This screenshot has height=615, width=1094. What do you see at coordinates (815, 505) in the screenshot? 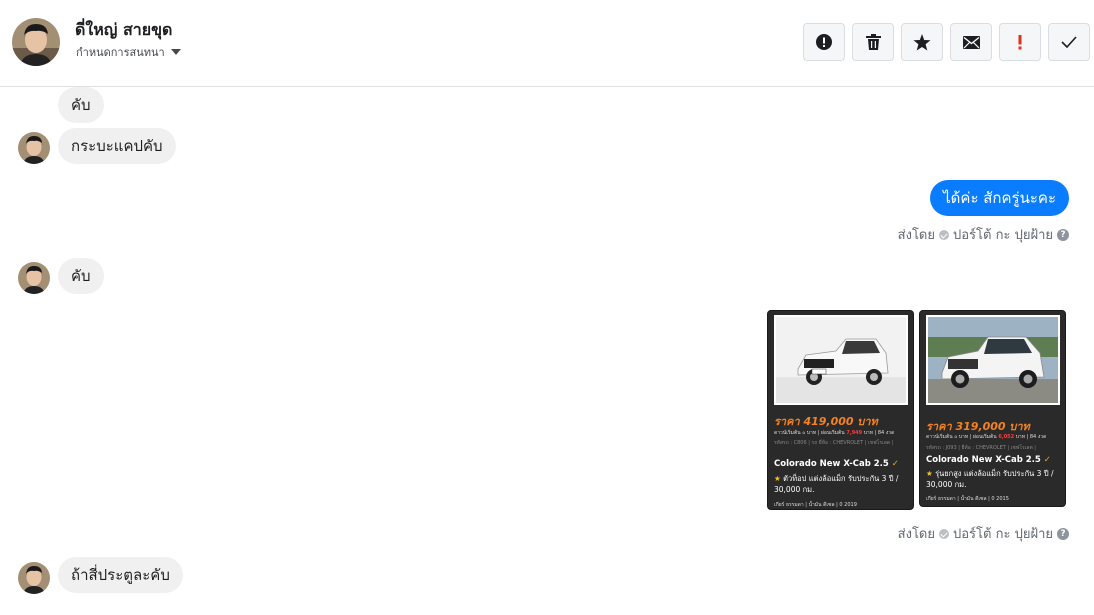
I see `car-footer: เกียร์ ธรรมดา | น้ำมัน ดีเซล | 0 2019` at bounding box center [815, 505].